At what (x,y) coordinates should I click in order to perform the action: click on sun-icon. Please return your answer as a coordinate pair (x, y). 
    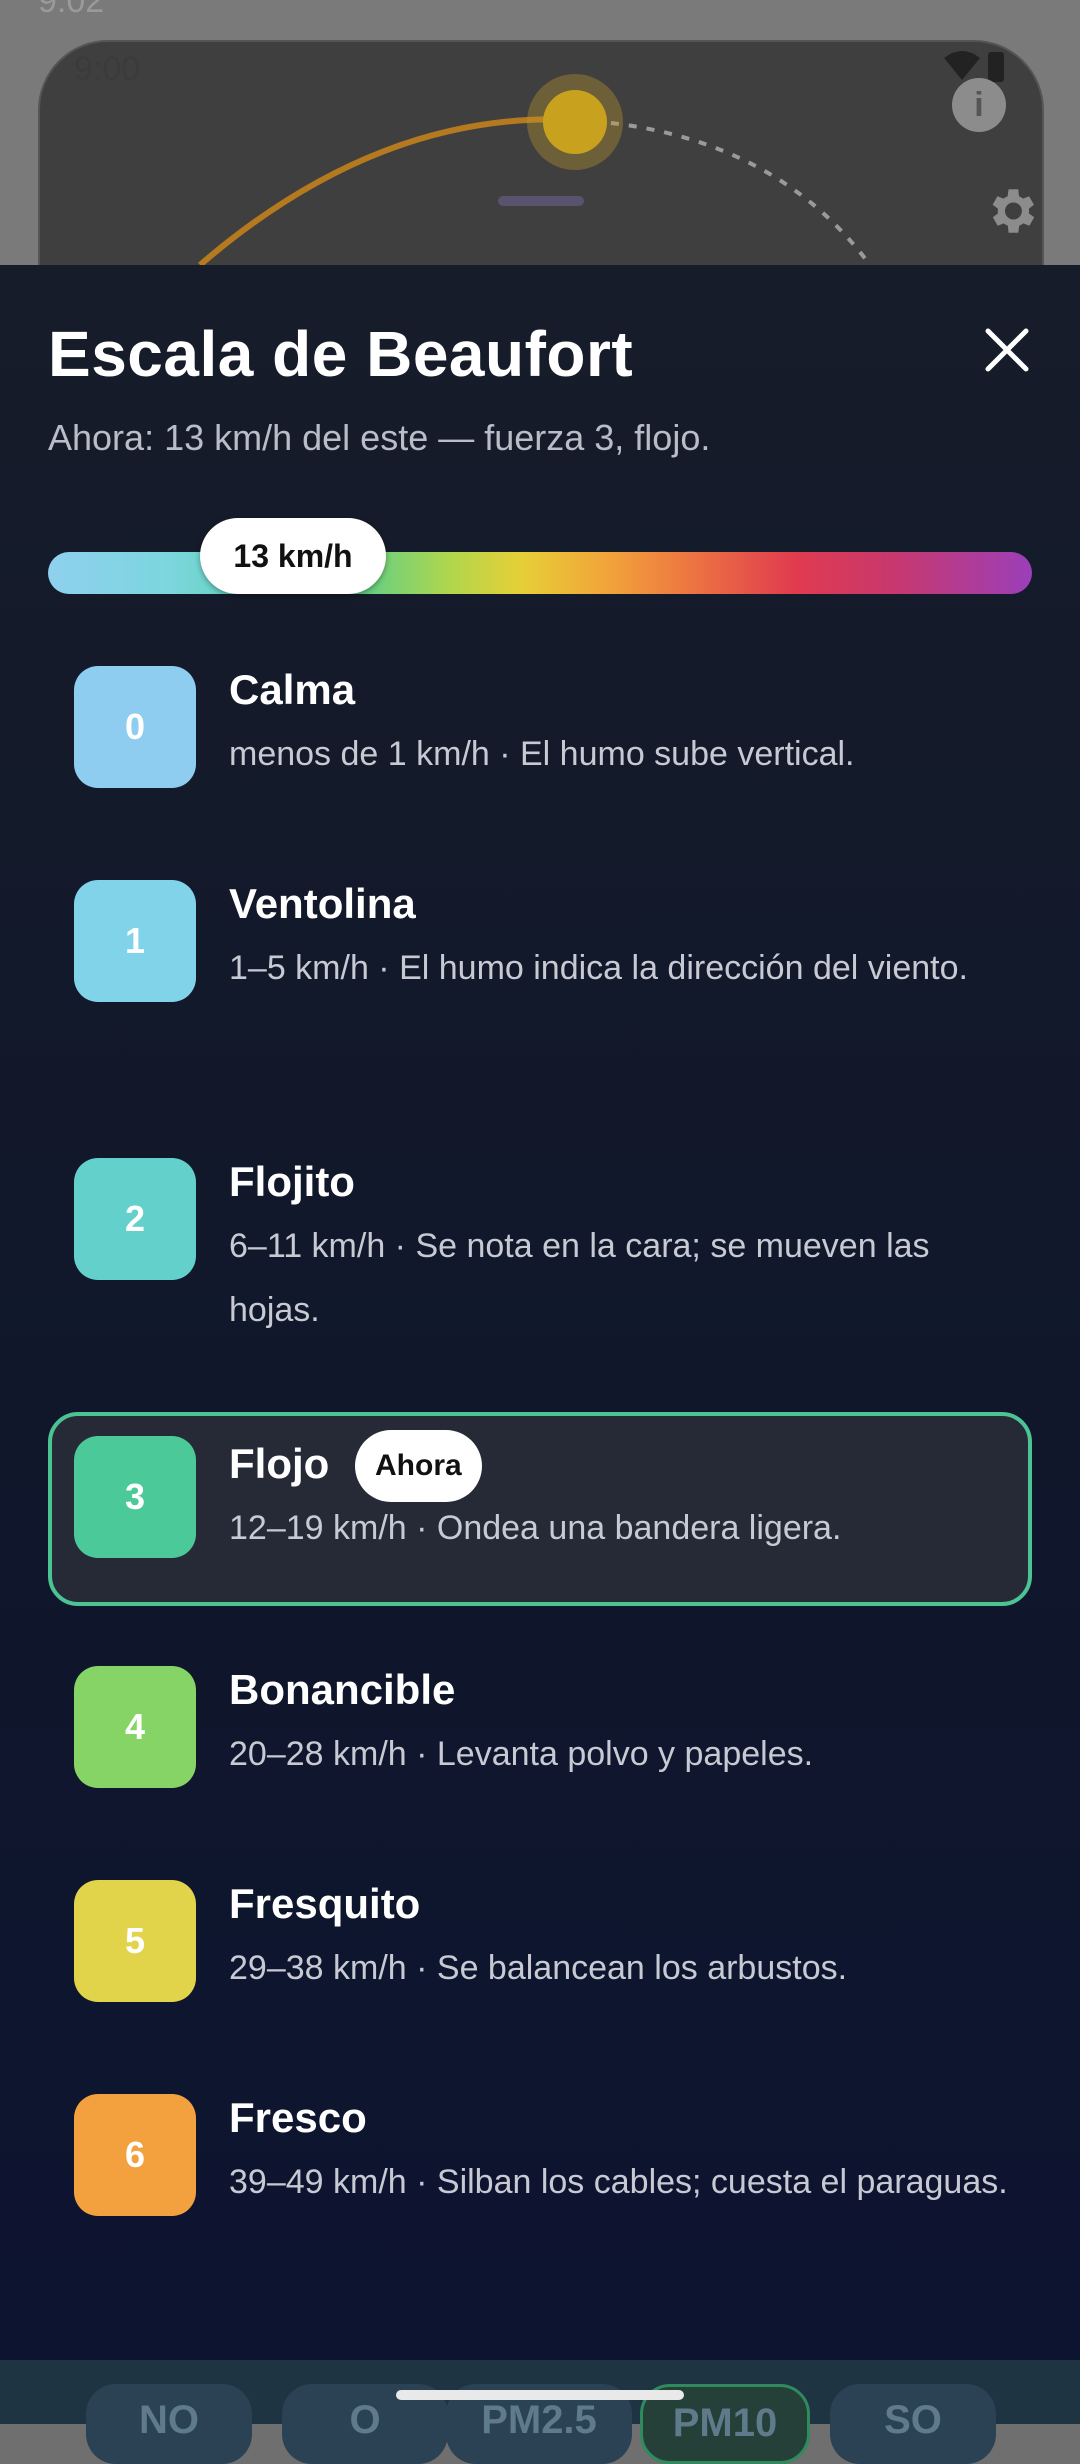
    Looking at the image, I should click on (575, 122).